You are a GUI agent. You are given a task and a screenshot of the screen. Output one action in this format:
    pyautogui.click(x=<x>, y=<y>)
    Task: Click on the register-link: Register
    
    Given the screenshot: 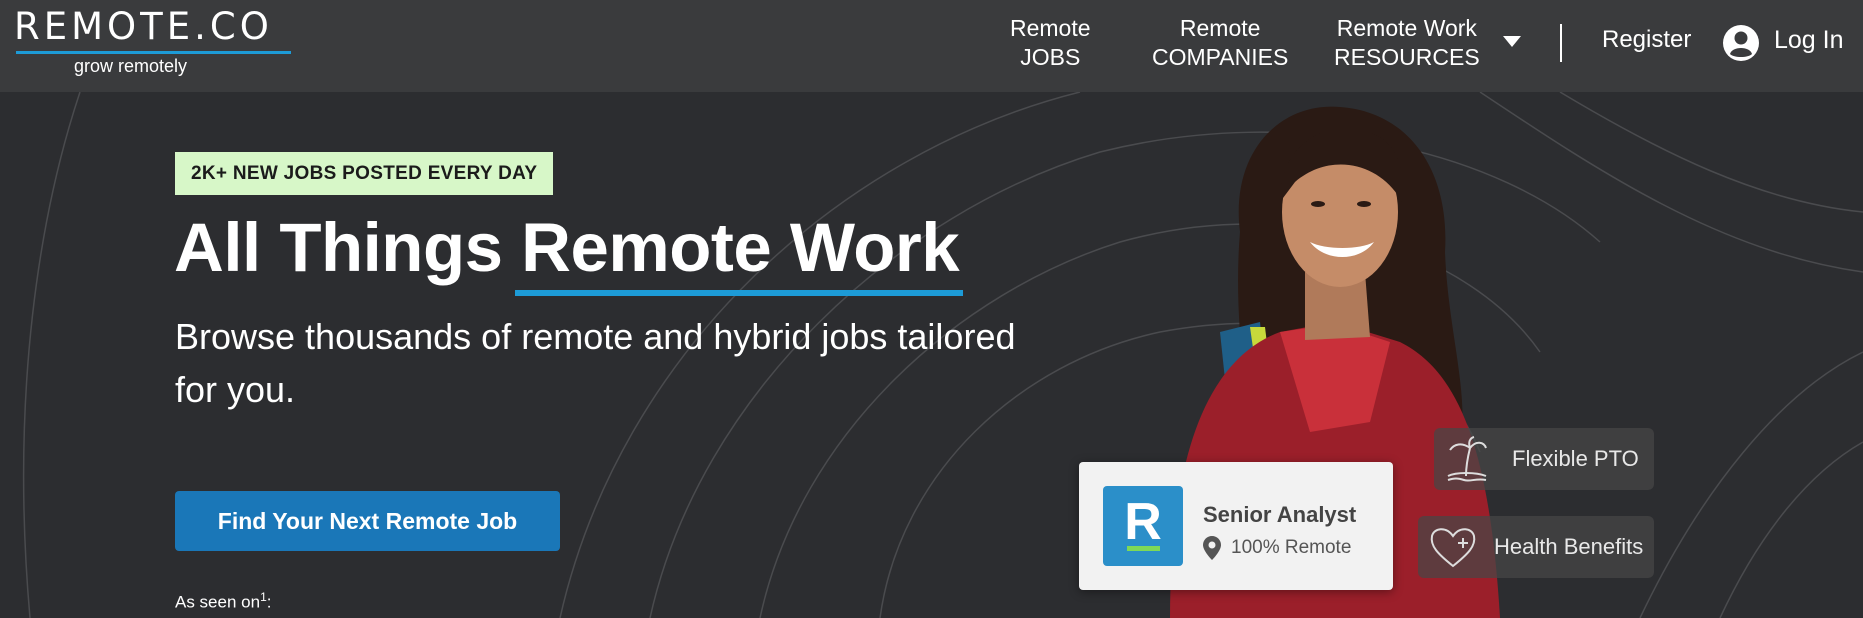 What is the action you would take?
    pyautogui.click(x=1646, y=40)
    